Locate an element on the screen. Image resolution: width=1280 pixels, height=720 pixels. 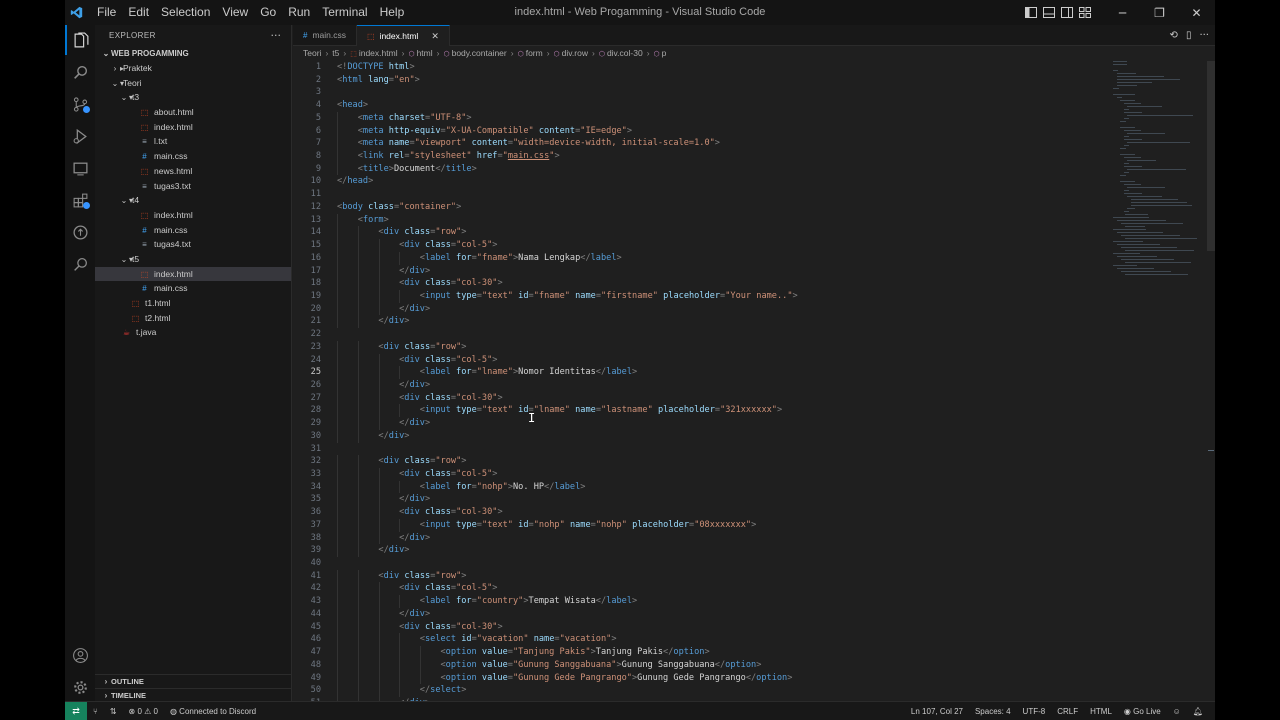
file-item: ⬚ news.html is located at coordinates (193, 171).